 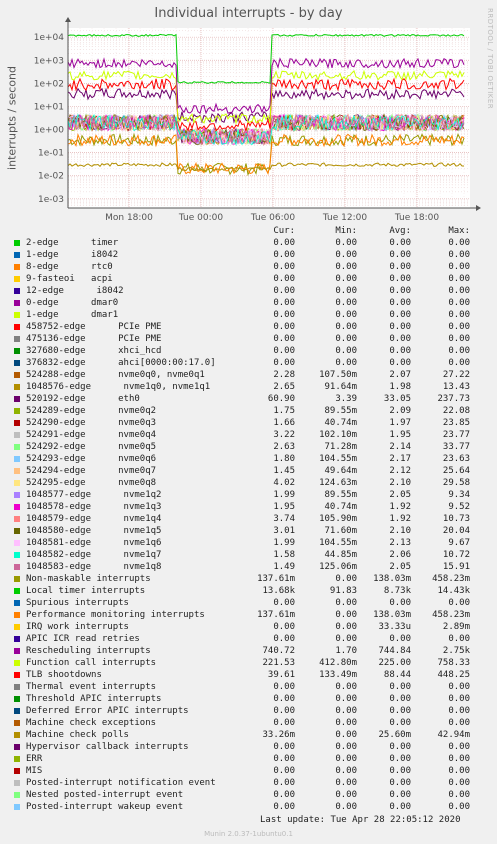 What do you see at coordinates (338, 375) in the screenshot?
I see `legend-value-min: 107.50m` at bounding box center [338, 375].